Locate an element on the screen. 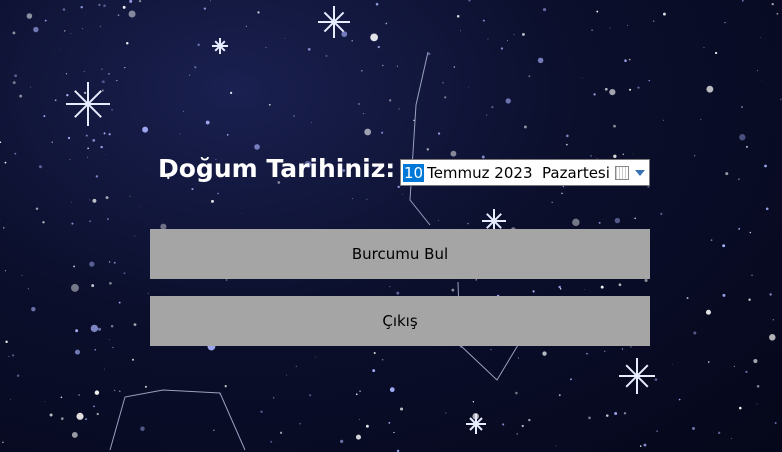 The width and height of the screenshot is (782, 452). chevron-down-icon is located at coordinates (640, 173).